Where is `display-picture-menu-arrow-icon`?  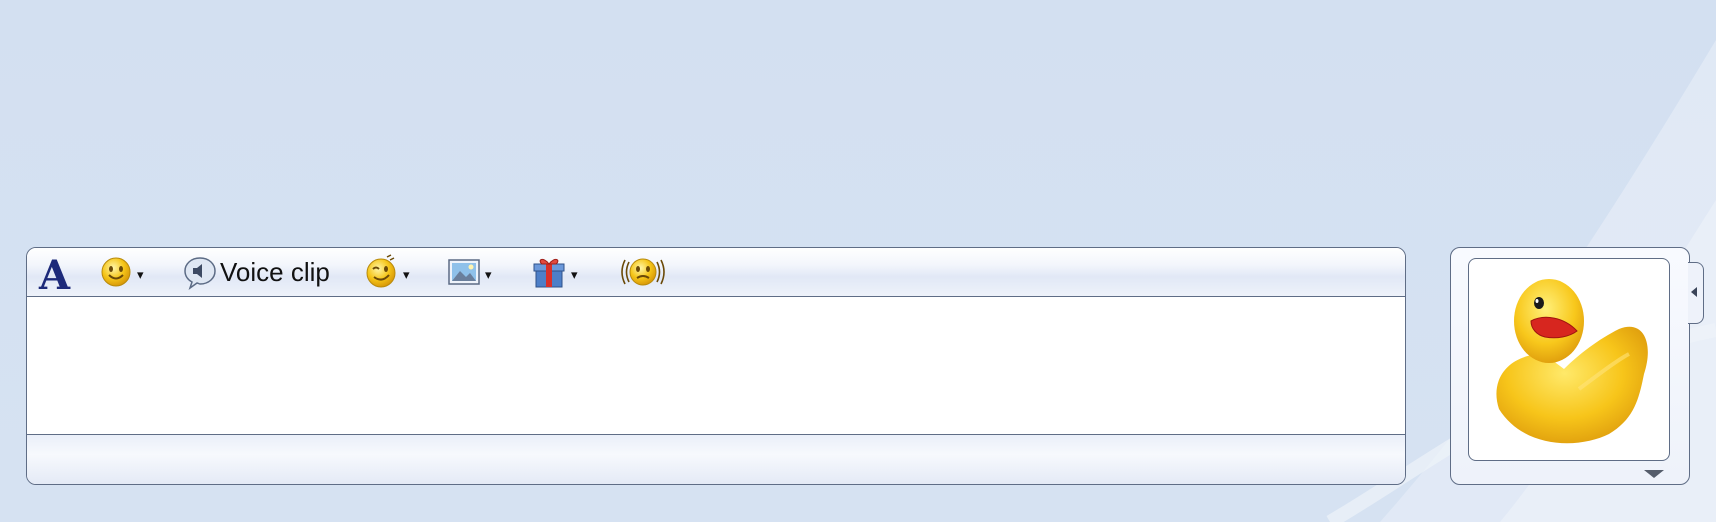
display-picture-menu-arrow-icon is located at coordinates (1654, 474).